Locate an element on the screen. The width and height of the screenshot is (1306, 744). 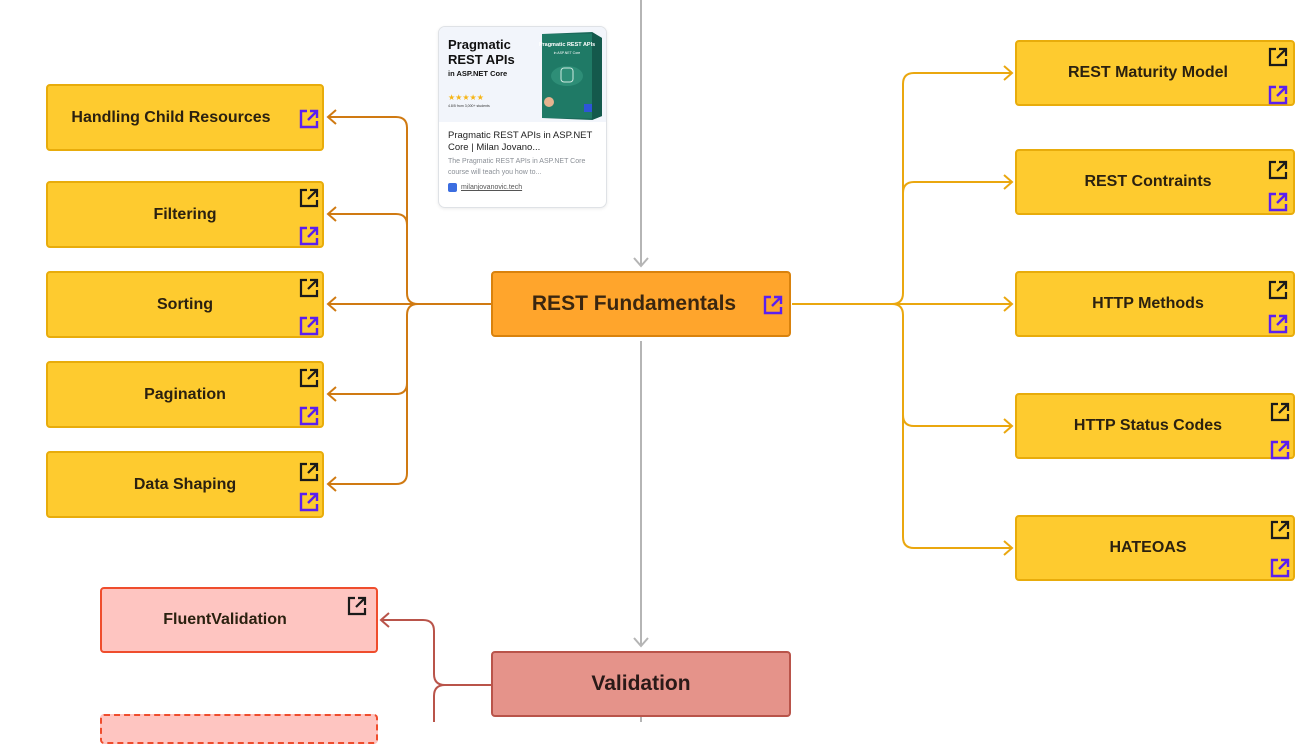
topic-pagination: Pagination is located at coordinates (185, 394).